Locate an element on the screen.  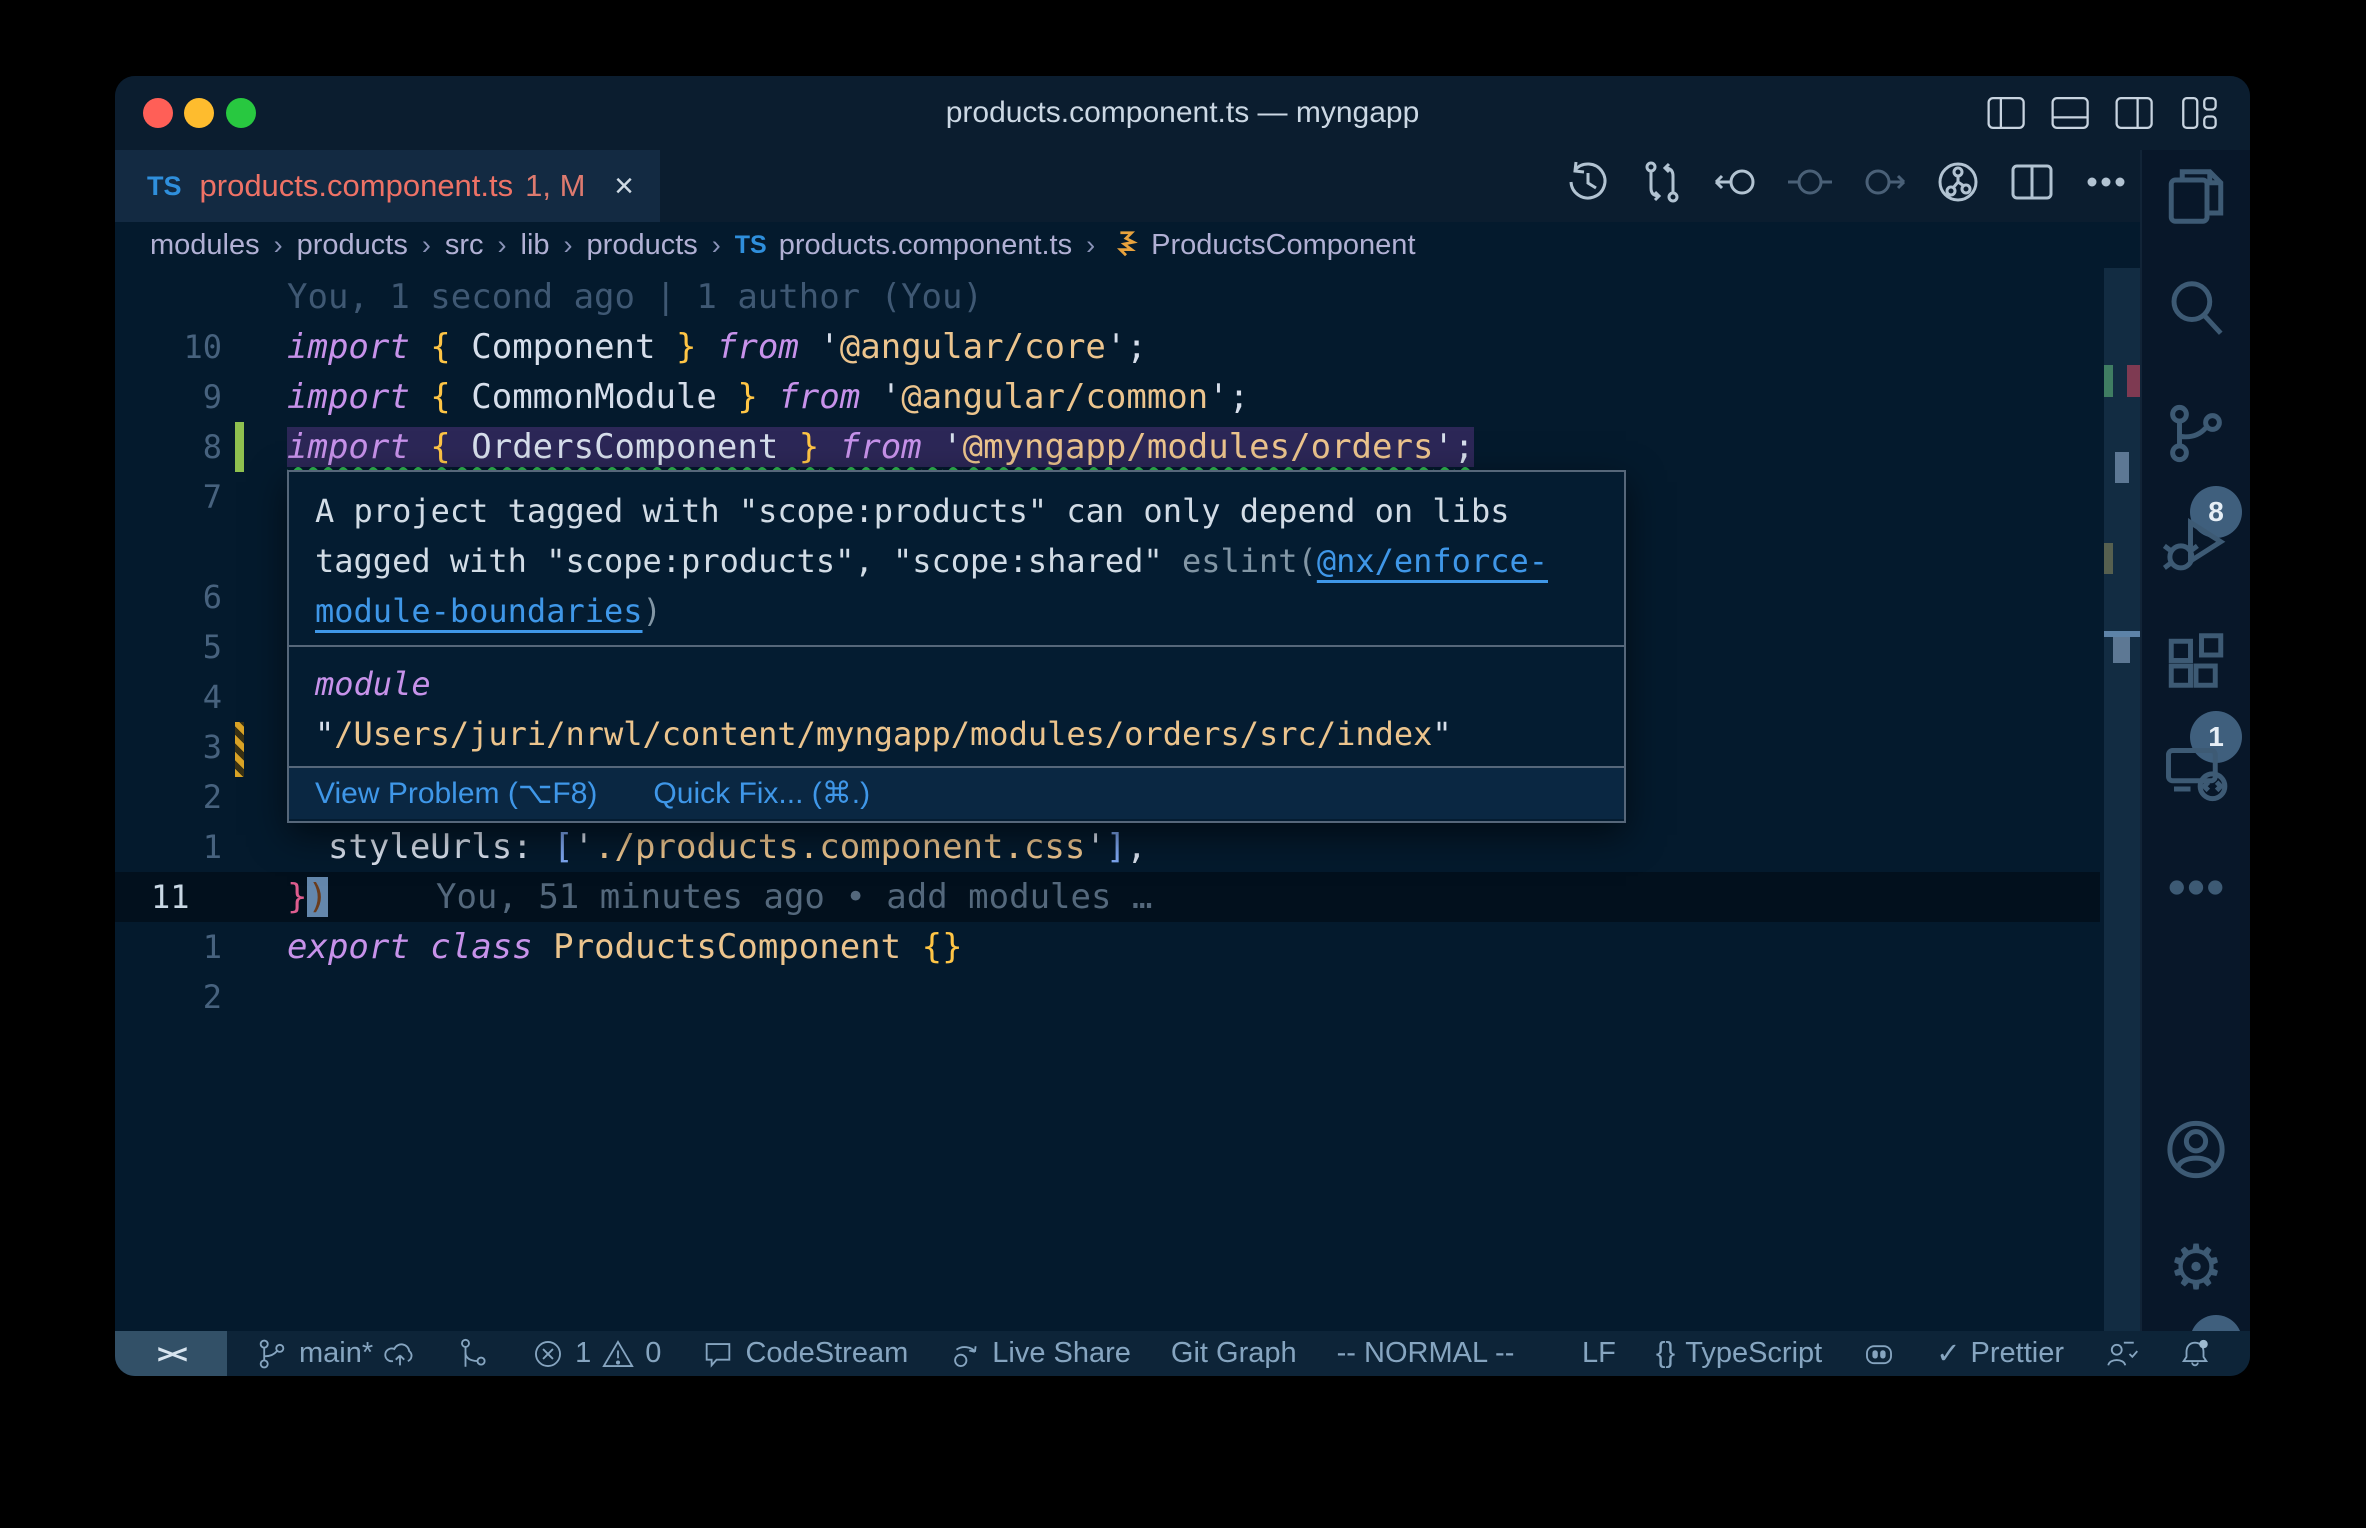
remote-indicator: >< is located at coordinates (171, 1353).